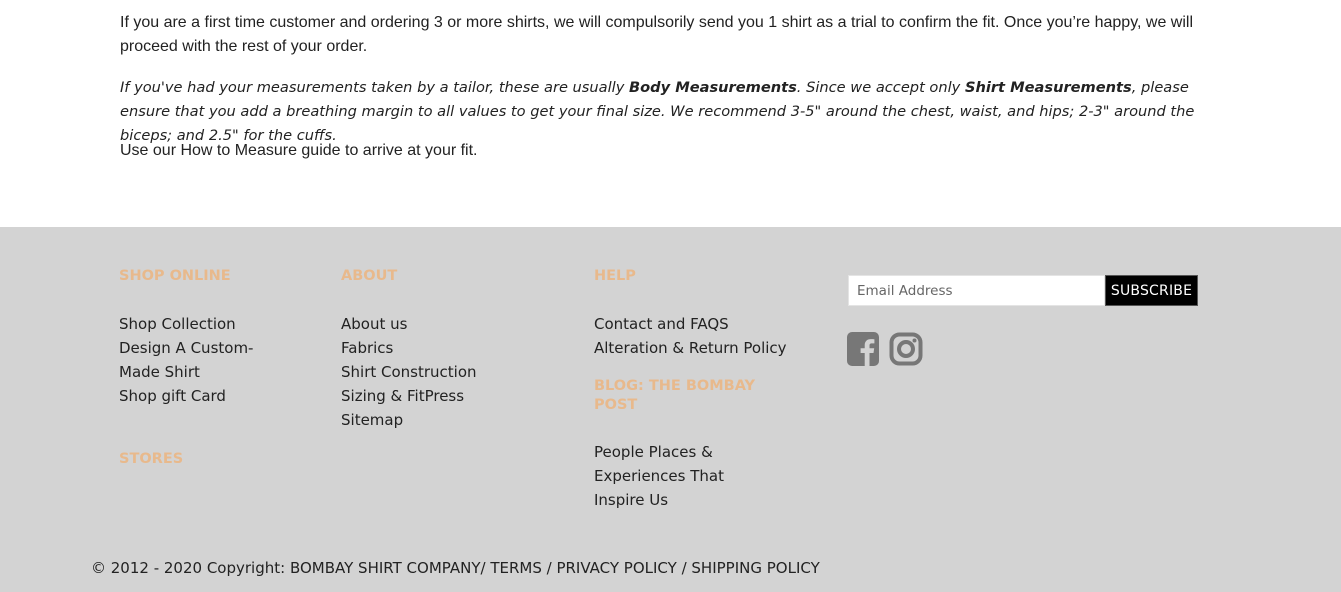 This screenshot has height=592, width=1341. Describe the element at coordinates (976, 290) in the screenshot. I see `email-address-input` at that location.